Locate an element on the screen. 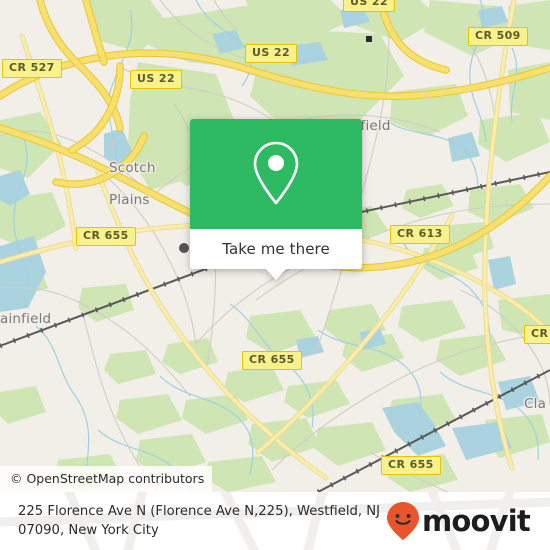 This screenshot has width=550, height=550. road-shield-us22-upper: US 22 is located at coordinates (271, 53).